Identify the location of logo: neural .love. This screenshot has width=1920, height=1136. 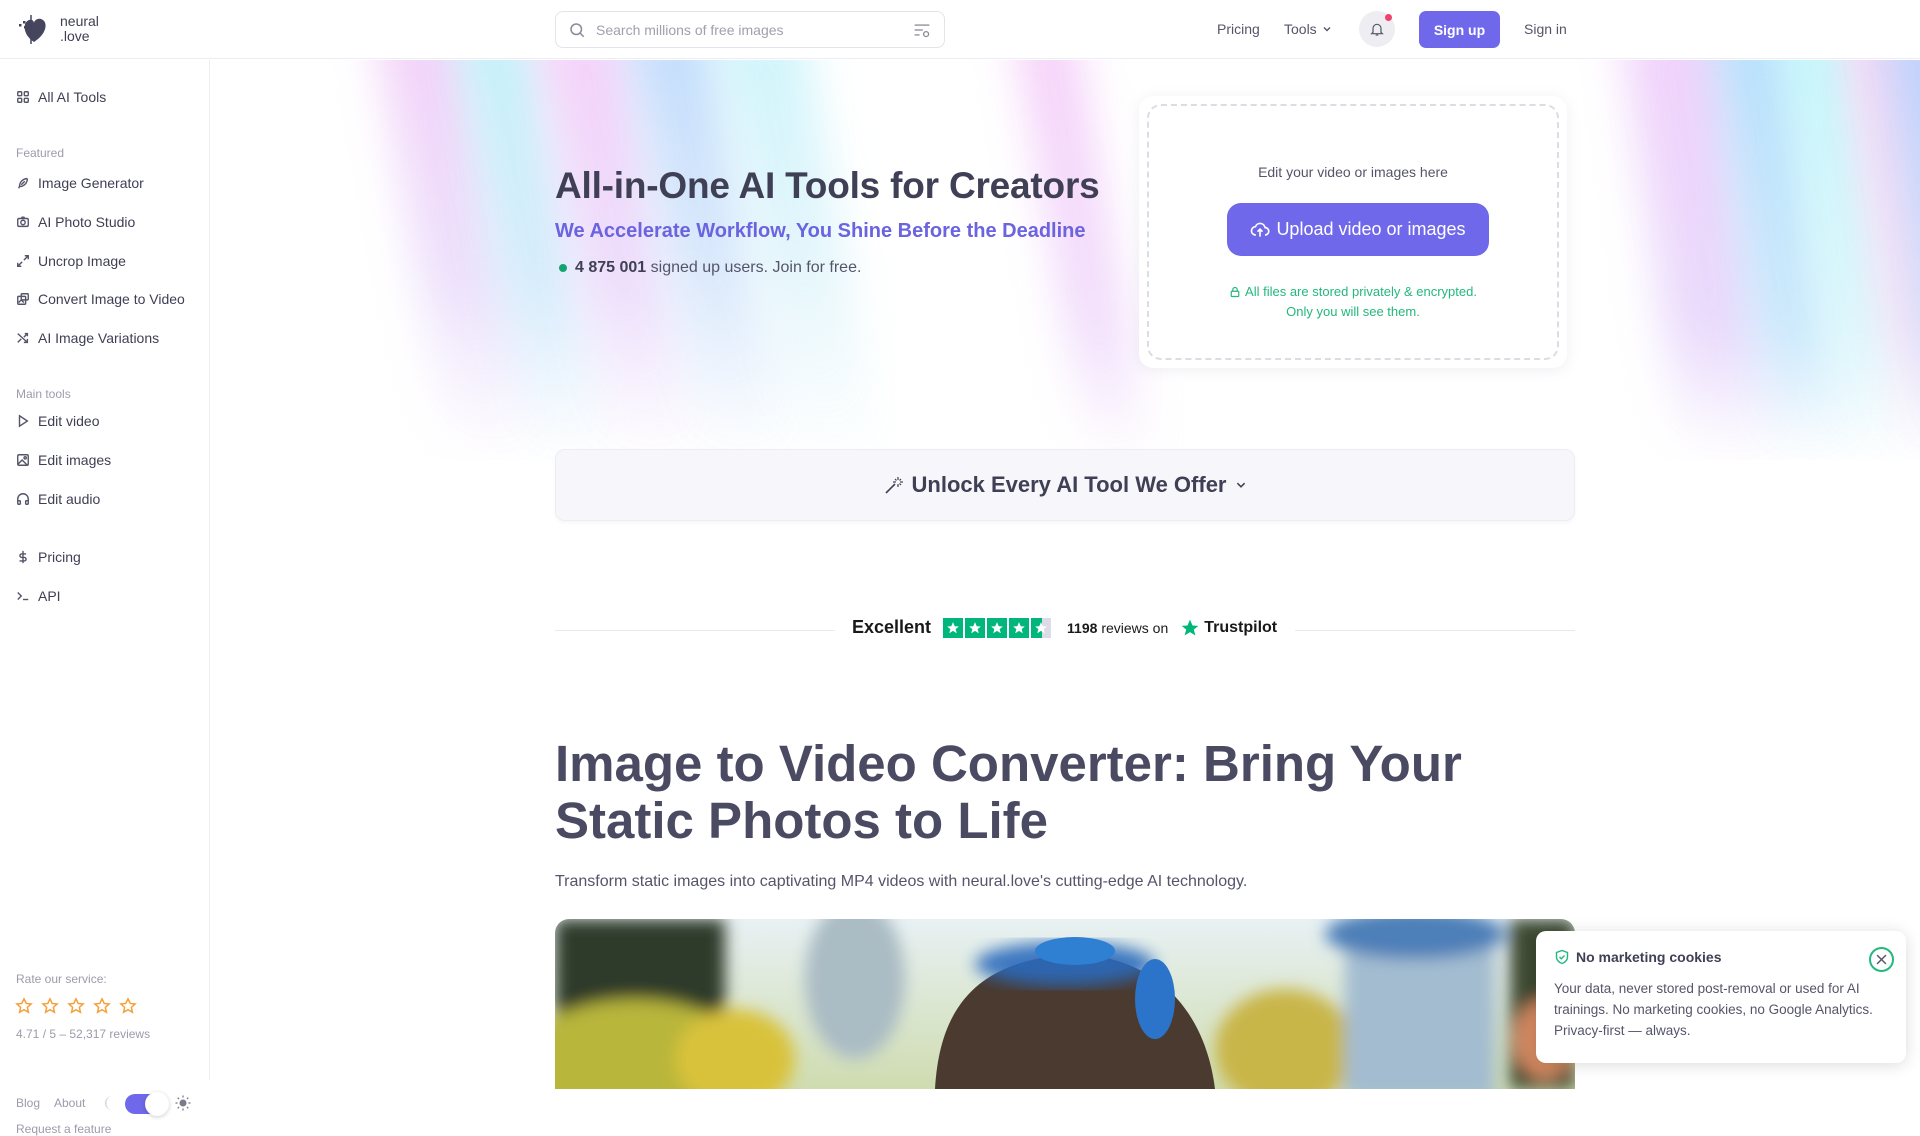
(56, 29).